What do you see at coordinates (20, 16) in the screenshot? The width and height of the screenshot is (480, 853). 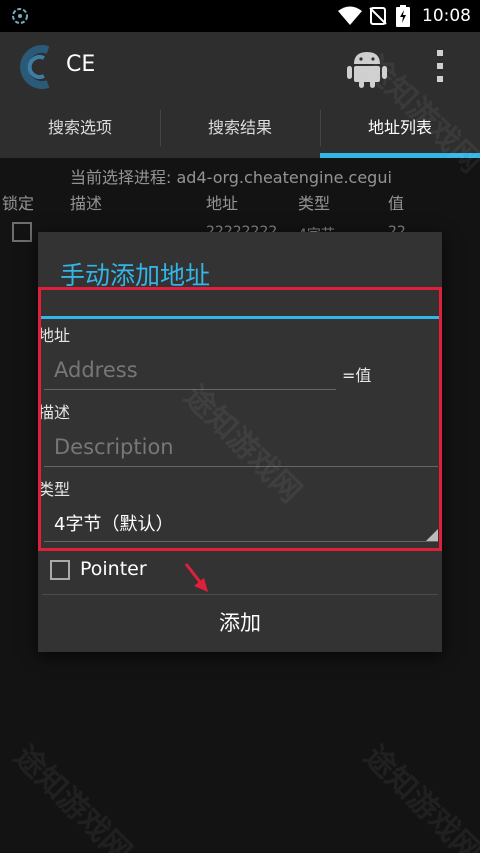 I see `ce-app-icon` at bounding box center [20, 16].